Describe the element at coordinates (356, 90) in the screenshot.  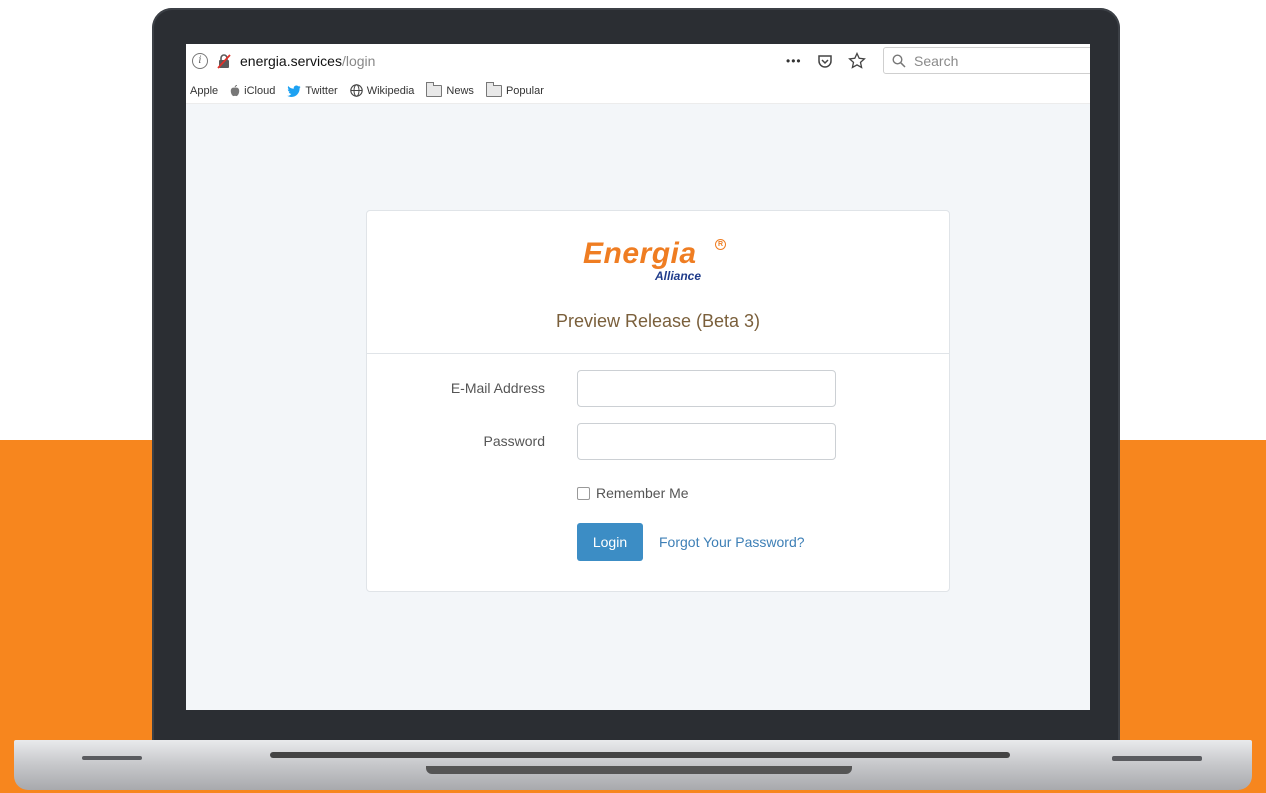
I see `globe-icon` at that location.